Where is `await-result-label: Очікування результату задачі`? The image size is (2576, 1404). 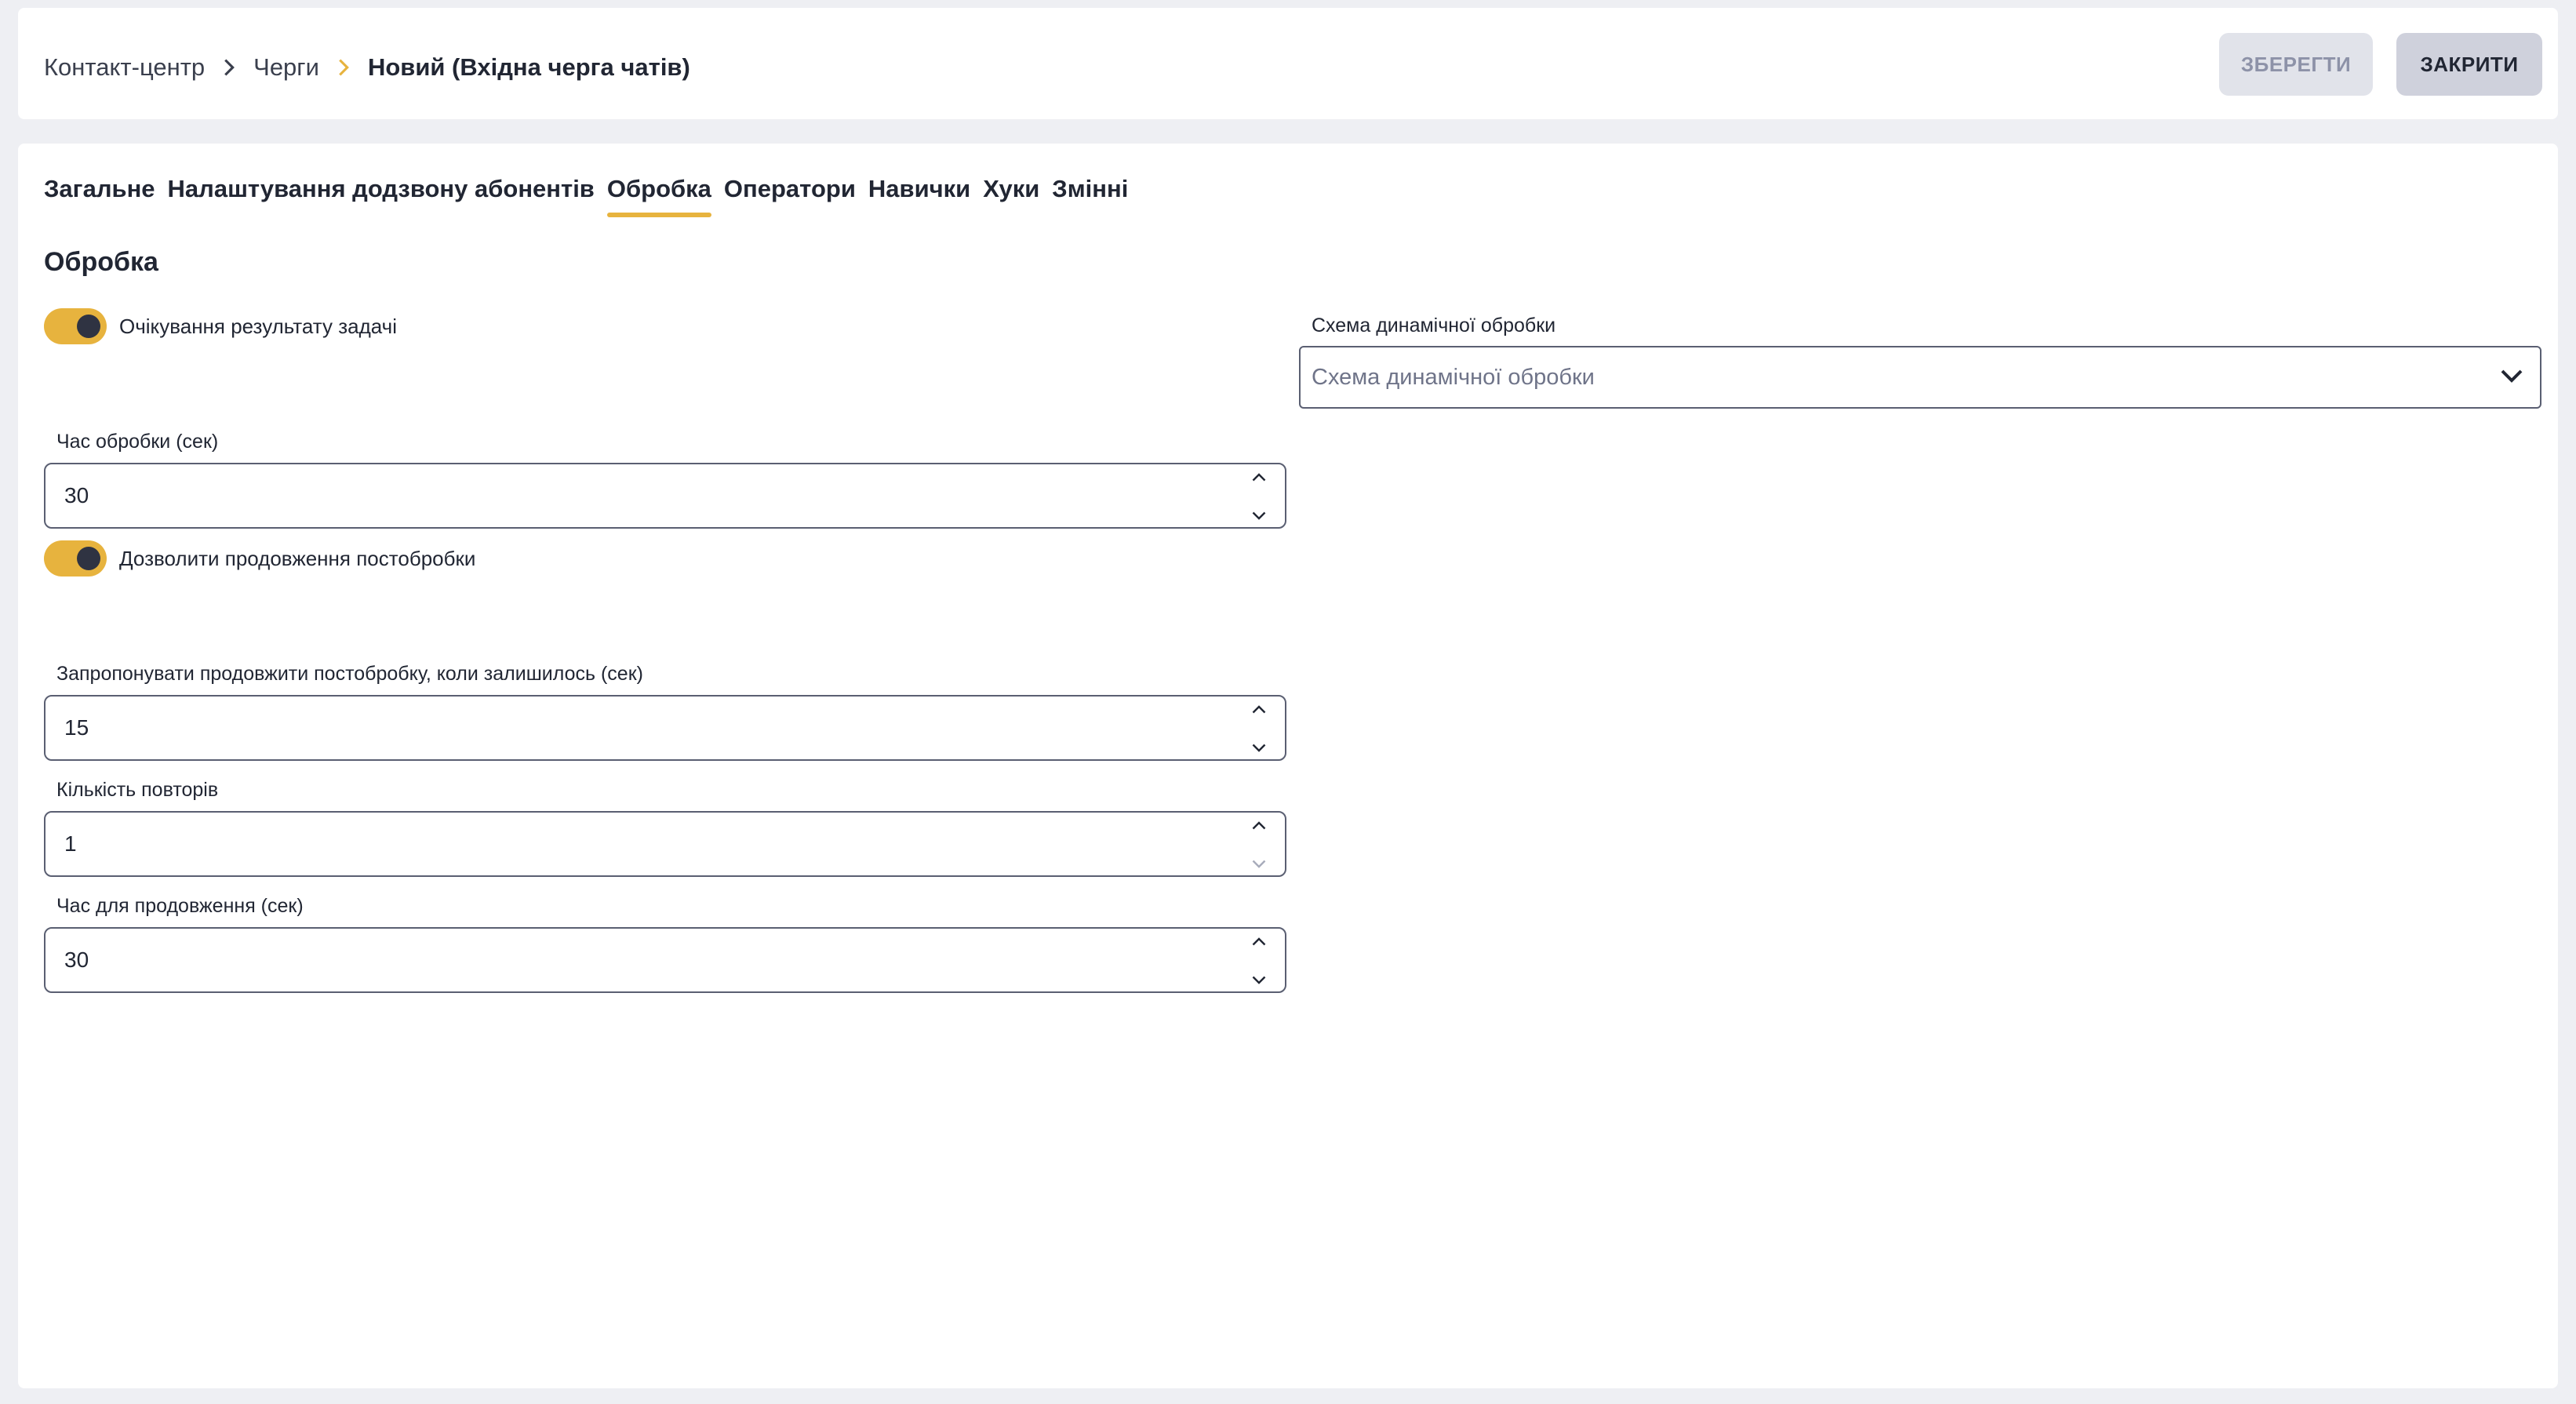
await-result-label: Очікування результату задачі is located at coordinates (258, 326).